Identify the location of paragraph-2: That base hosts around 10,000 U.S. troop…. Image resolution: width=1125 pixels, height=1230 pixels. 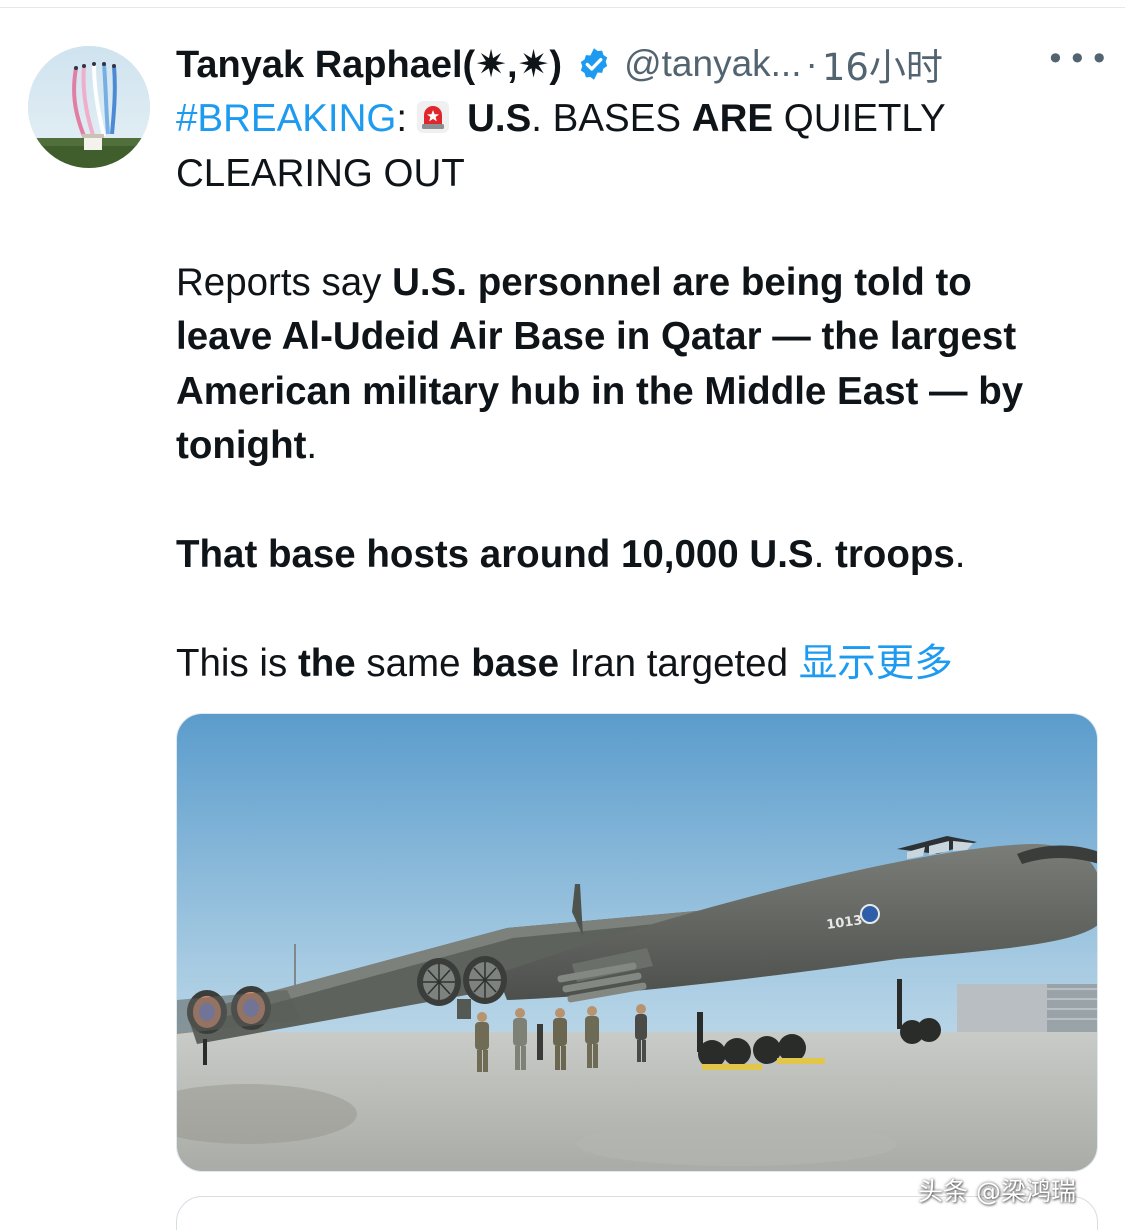
(626, 555).